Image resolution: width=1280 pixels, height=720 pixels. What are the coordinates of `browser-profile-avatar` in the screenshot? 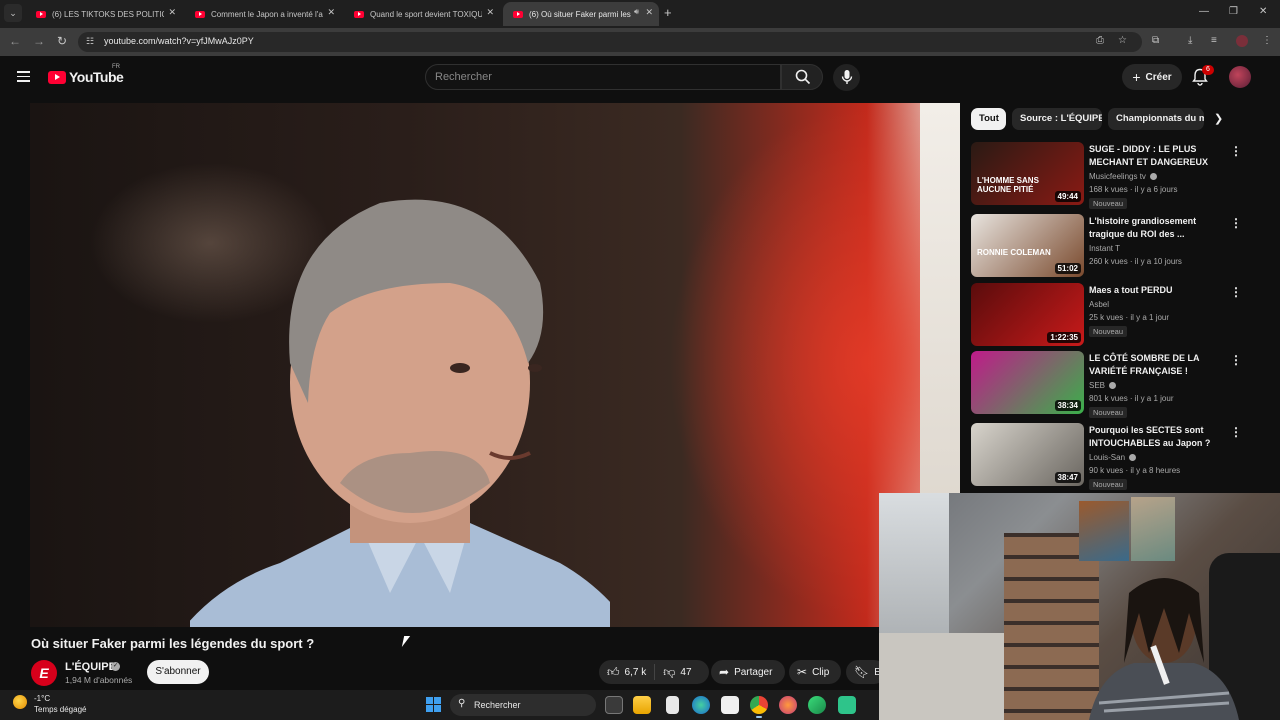 It's located at (1242, 41).